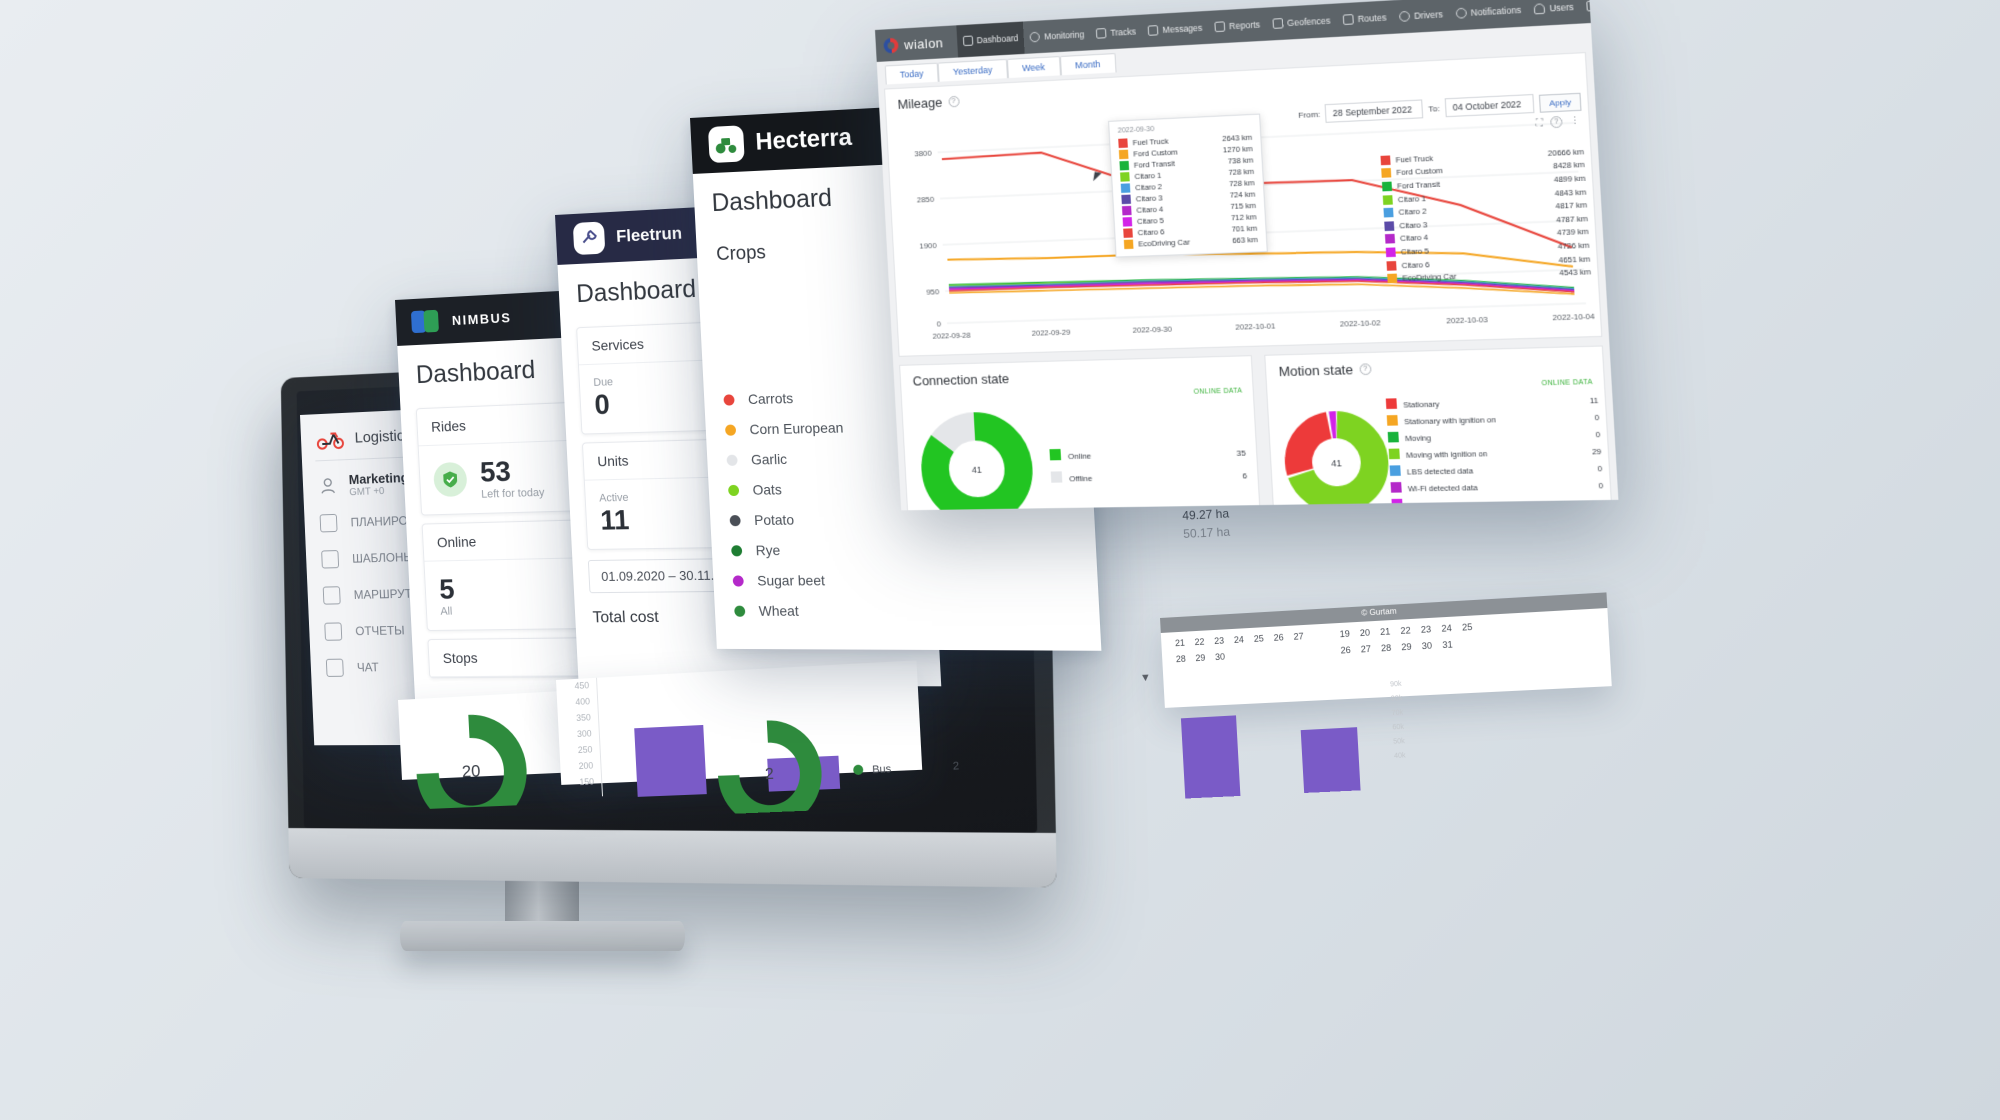 The width and height of the screenshot is (2000, 1120). What do you see at coordinates (920, 103) in the screenshot?
I see `mileage-title: Mileage` at bounding box center [920, 103].